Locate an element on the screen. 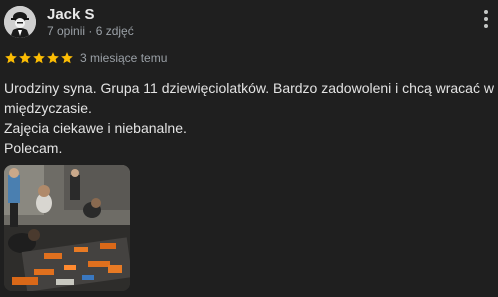 This screenshot has width=498, height=297. review-photo is located at coordinates (67, 228).